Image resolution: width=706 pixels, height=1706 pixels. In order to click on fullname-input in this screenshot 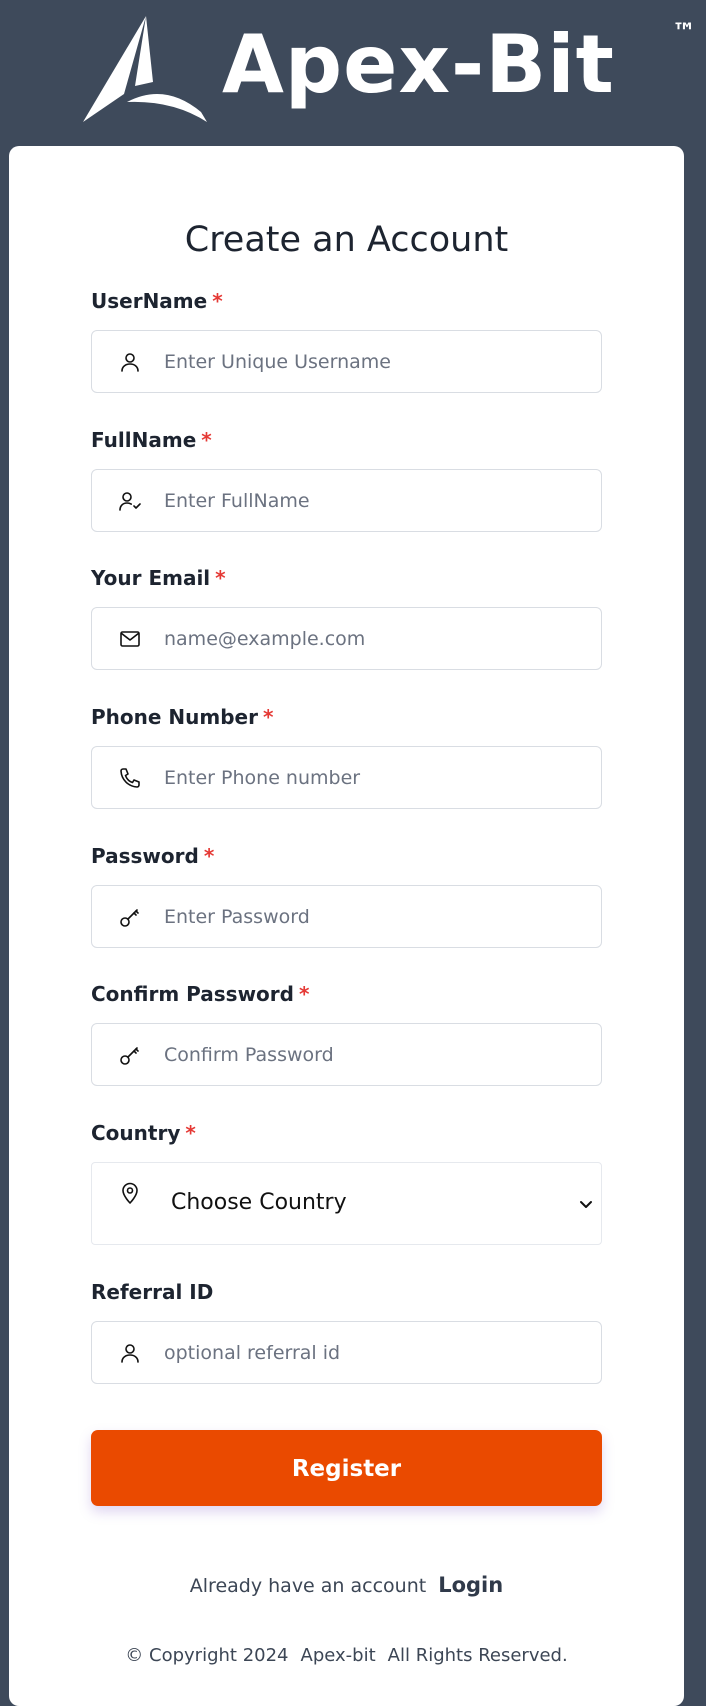, I will do `click(374, 500)`.